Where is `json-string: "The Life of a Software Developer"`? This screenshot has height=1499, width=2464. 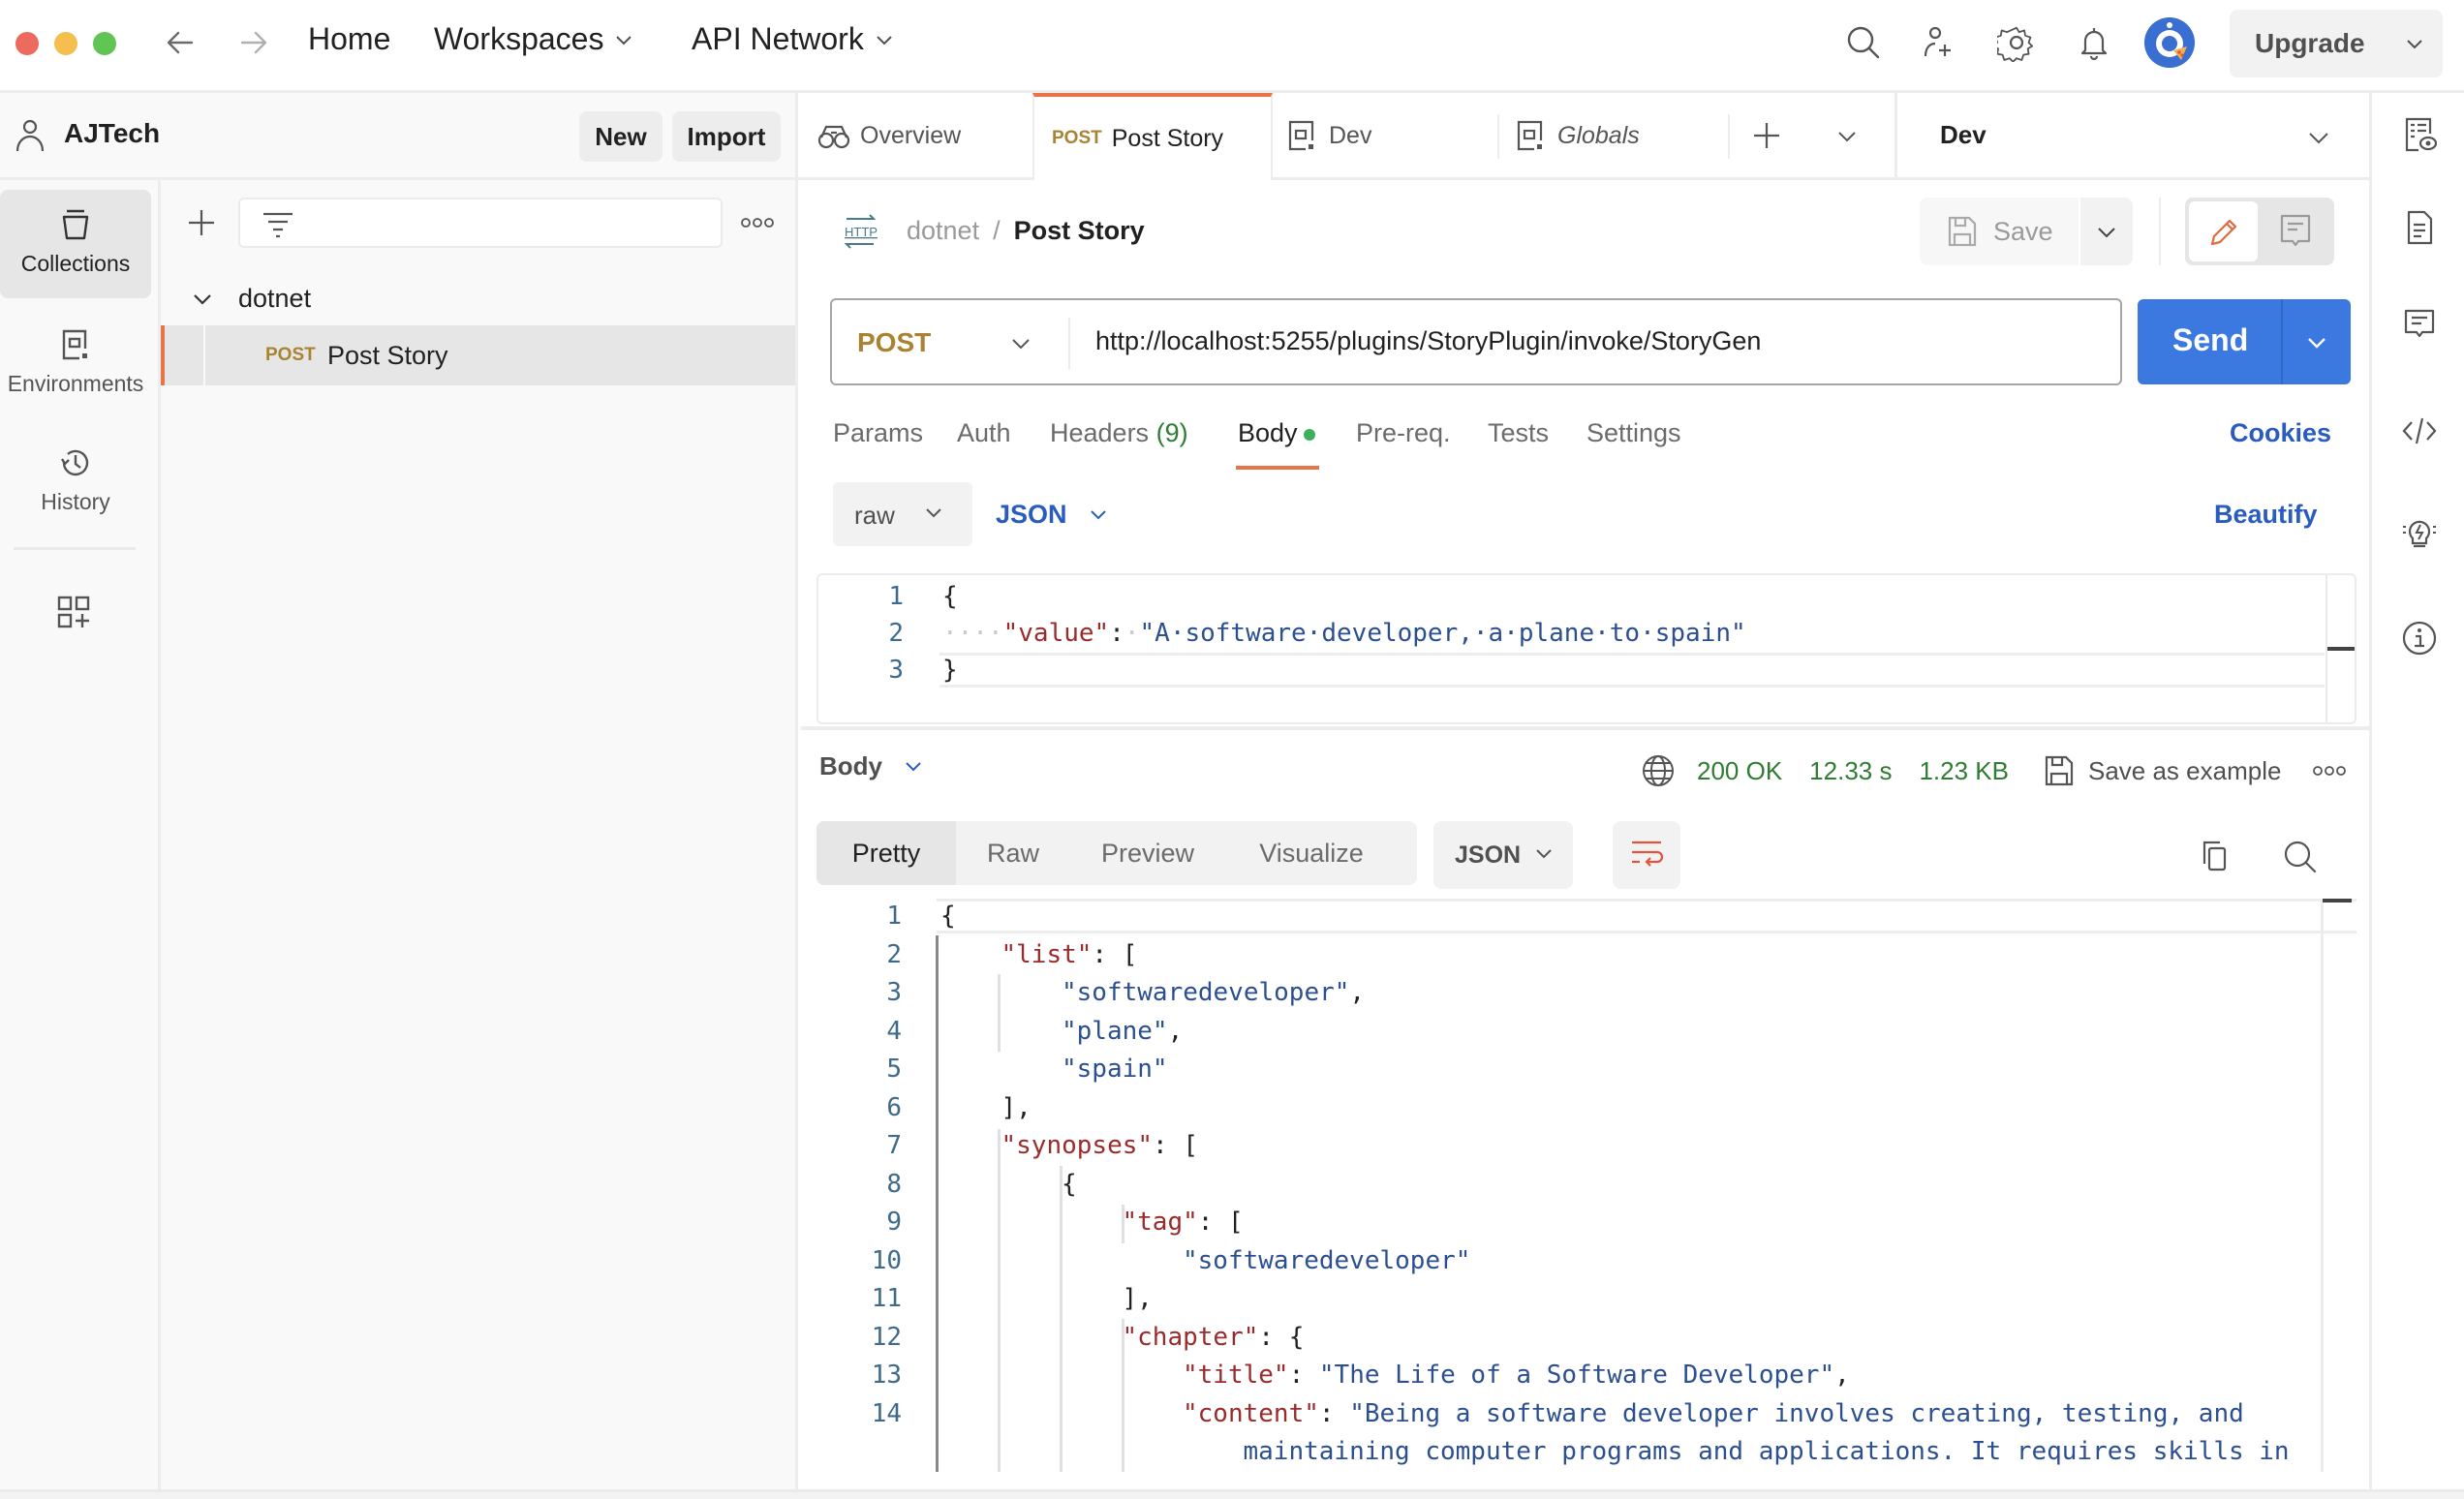 json-string: "The Life of a Software Developer" is located at coordinates (1576, 1375).